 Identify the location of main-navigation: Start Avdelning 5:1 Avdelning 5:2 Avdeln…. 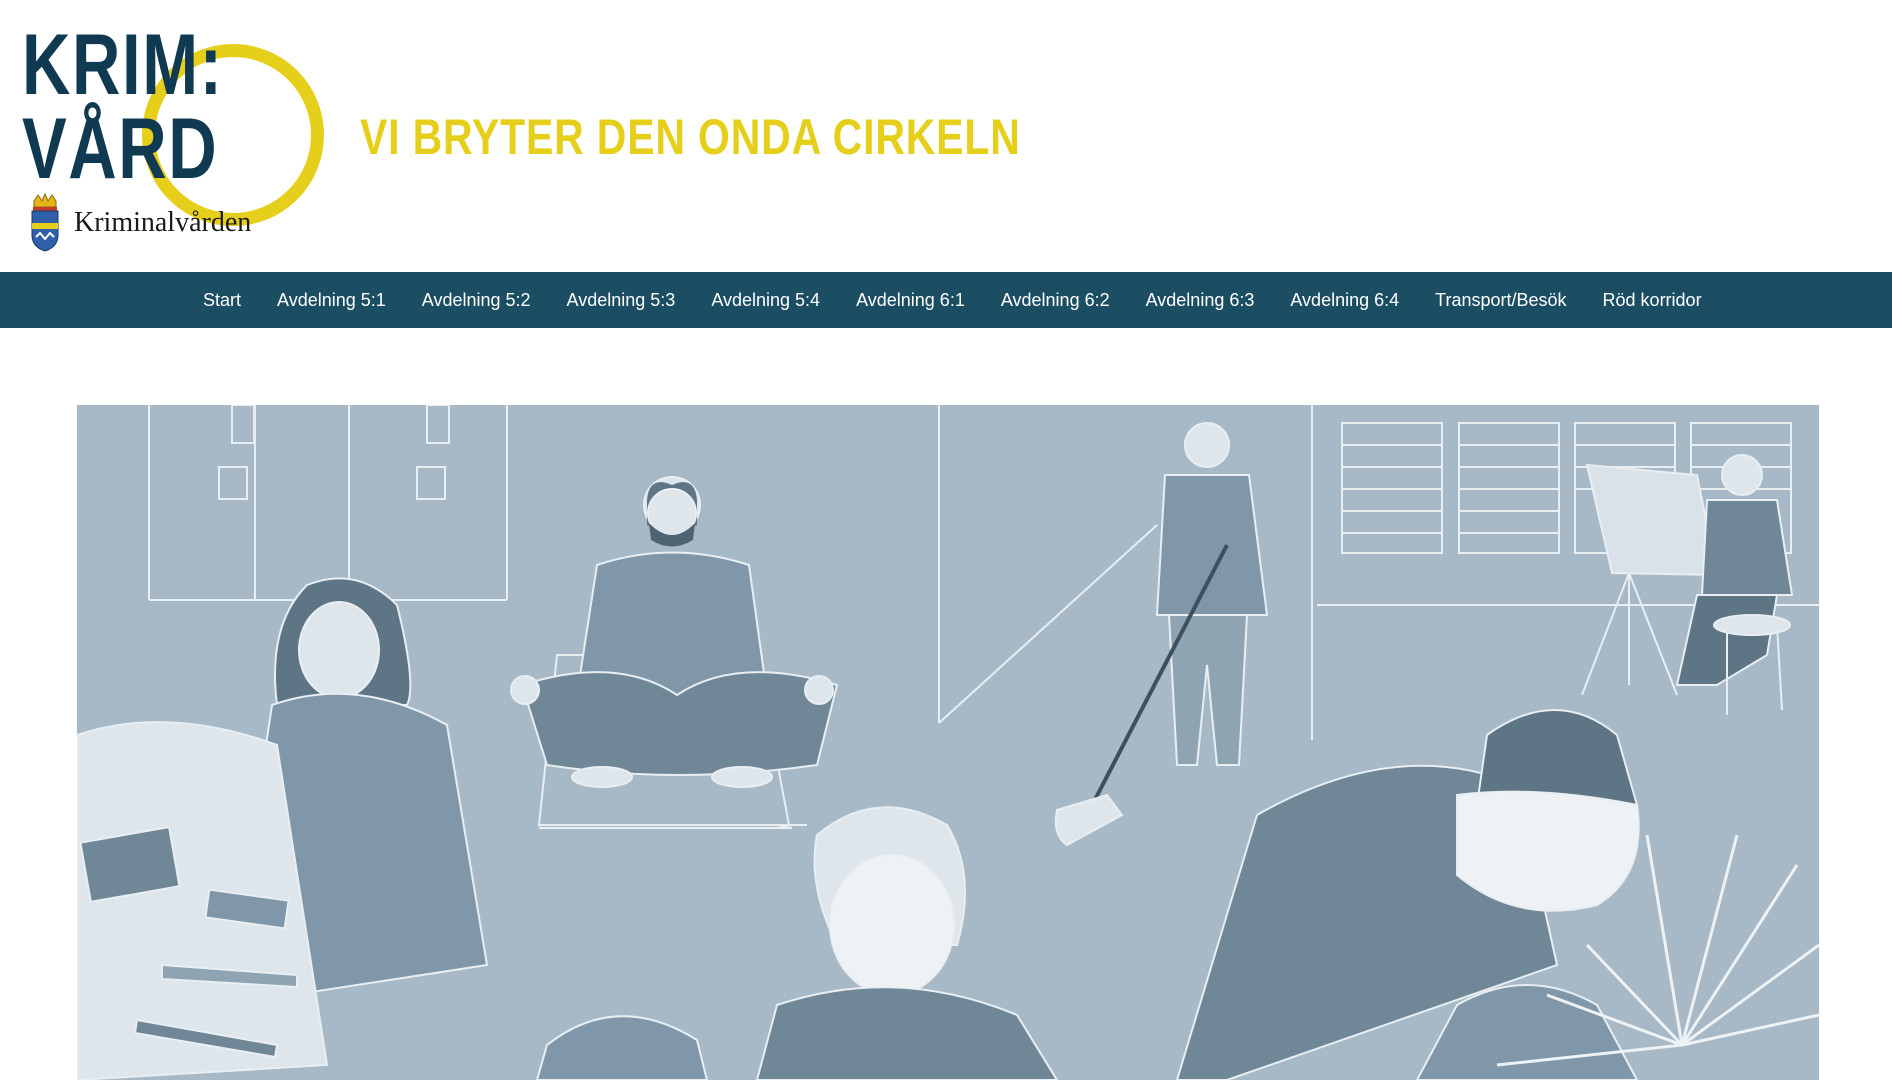
(946, 300).